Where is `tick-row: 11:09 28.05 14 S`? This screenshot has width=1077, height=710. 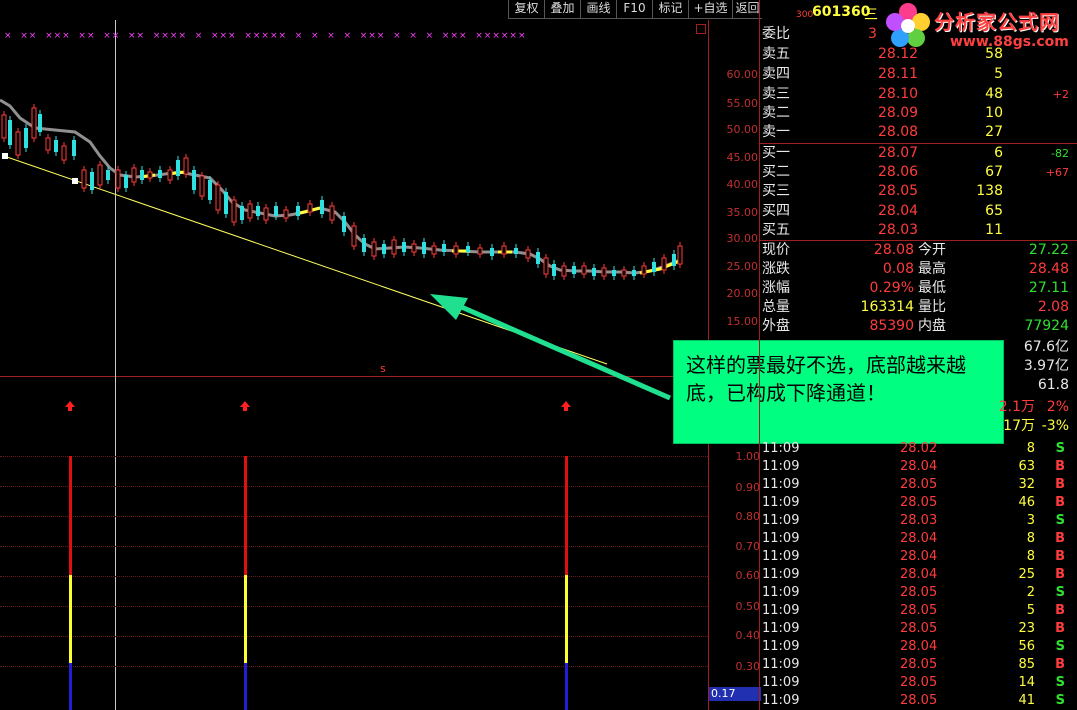
tick-row: 11:09 28.05 14 S is located at coordinates (916, 683).